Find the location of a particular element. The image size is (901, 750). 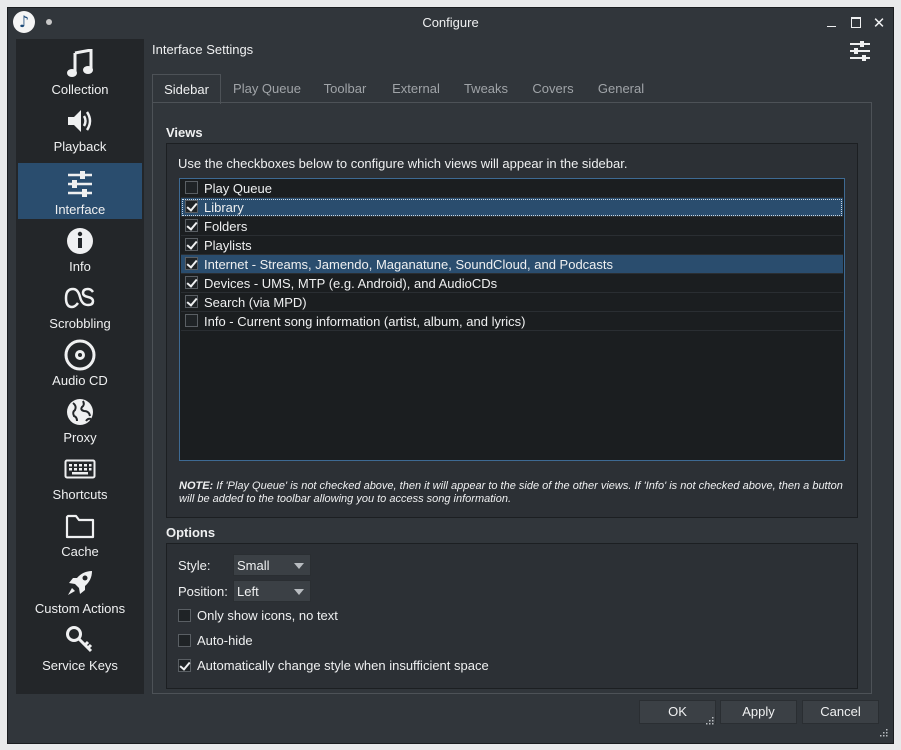

disc-icon is located at coordinates (80, 355).